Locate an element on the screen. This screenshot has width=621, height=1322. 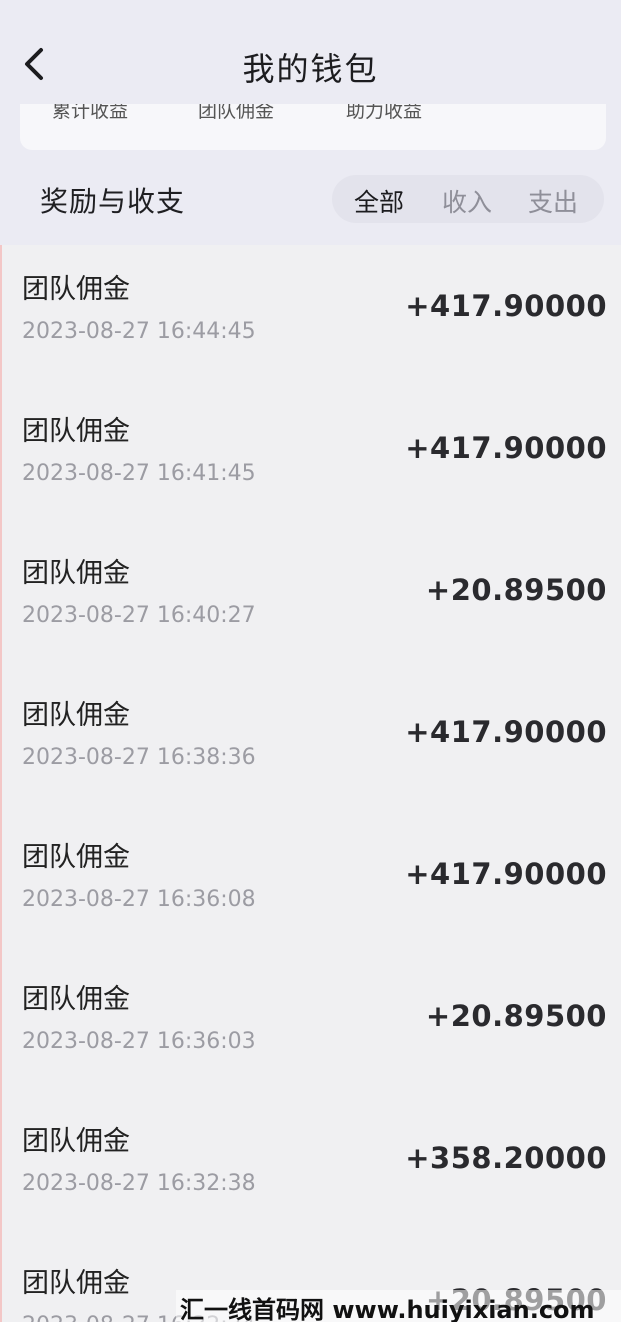
filter-tabs: 全部 收入 支出 is located at coordinates (468, 199).